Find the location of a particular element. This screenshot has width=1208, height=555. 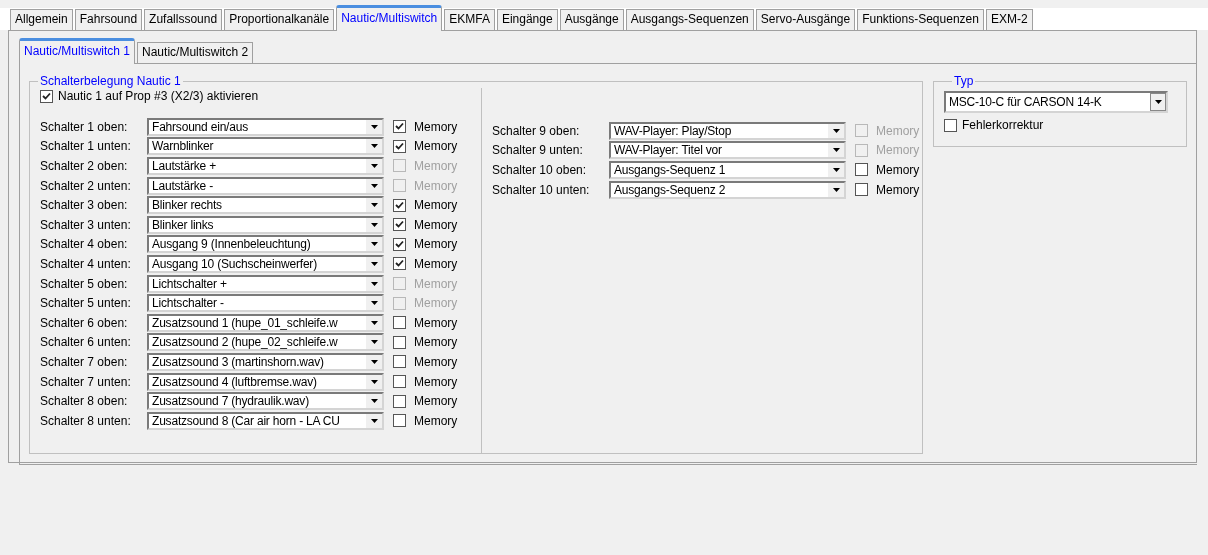

dropdown: Lichtschalter - is located at coordinates (265, 303).